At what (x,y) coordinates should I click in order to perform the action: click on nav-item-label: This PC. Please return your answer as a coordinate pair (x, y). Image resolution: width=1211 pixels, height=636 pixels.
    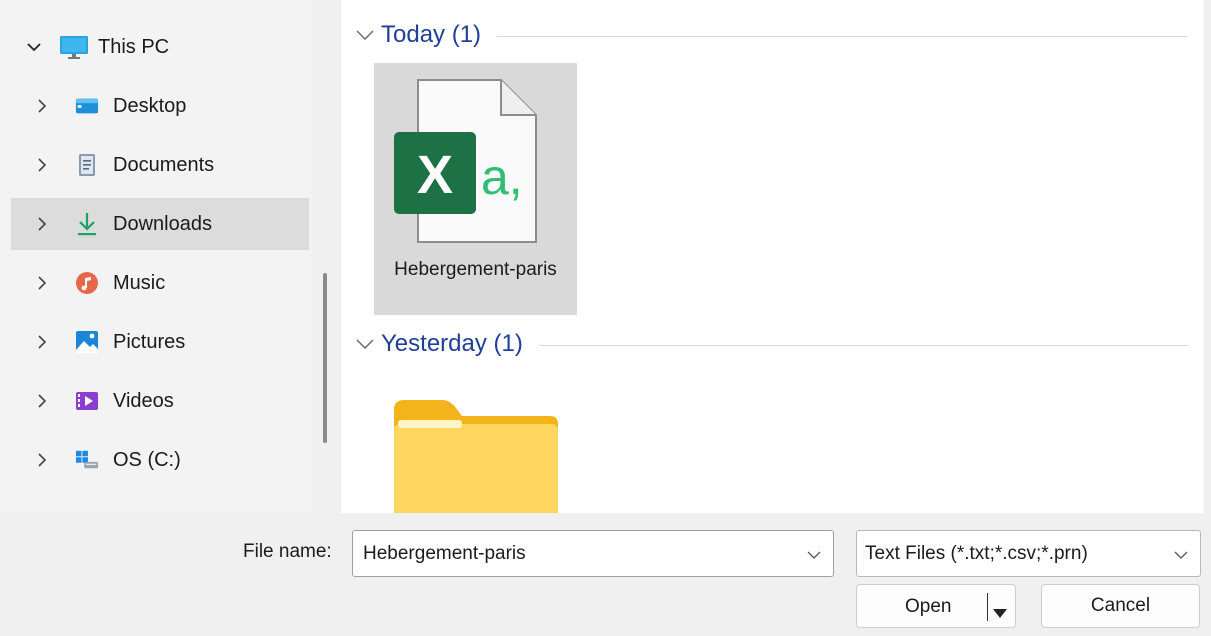
    Looking at the image, I should click on (134, 46).